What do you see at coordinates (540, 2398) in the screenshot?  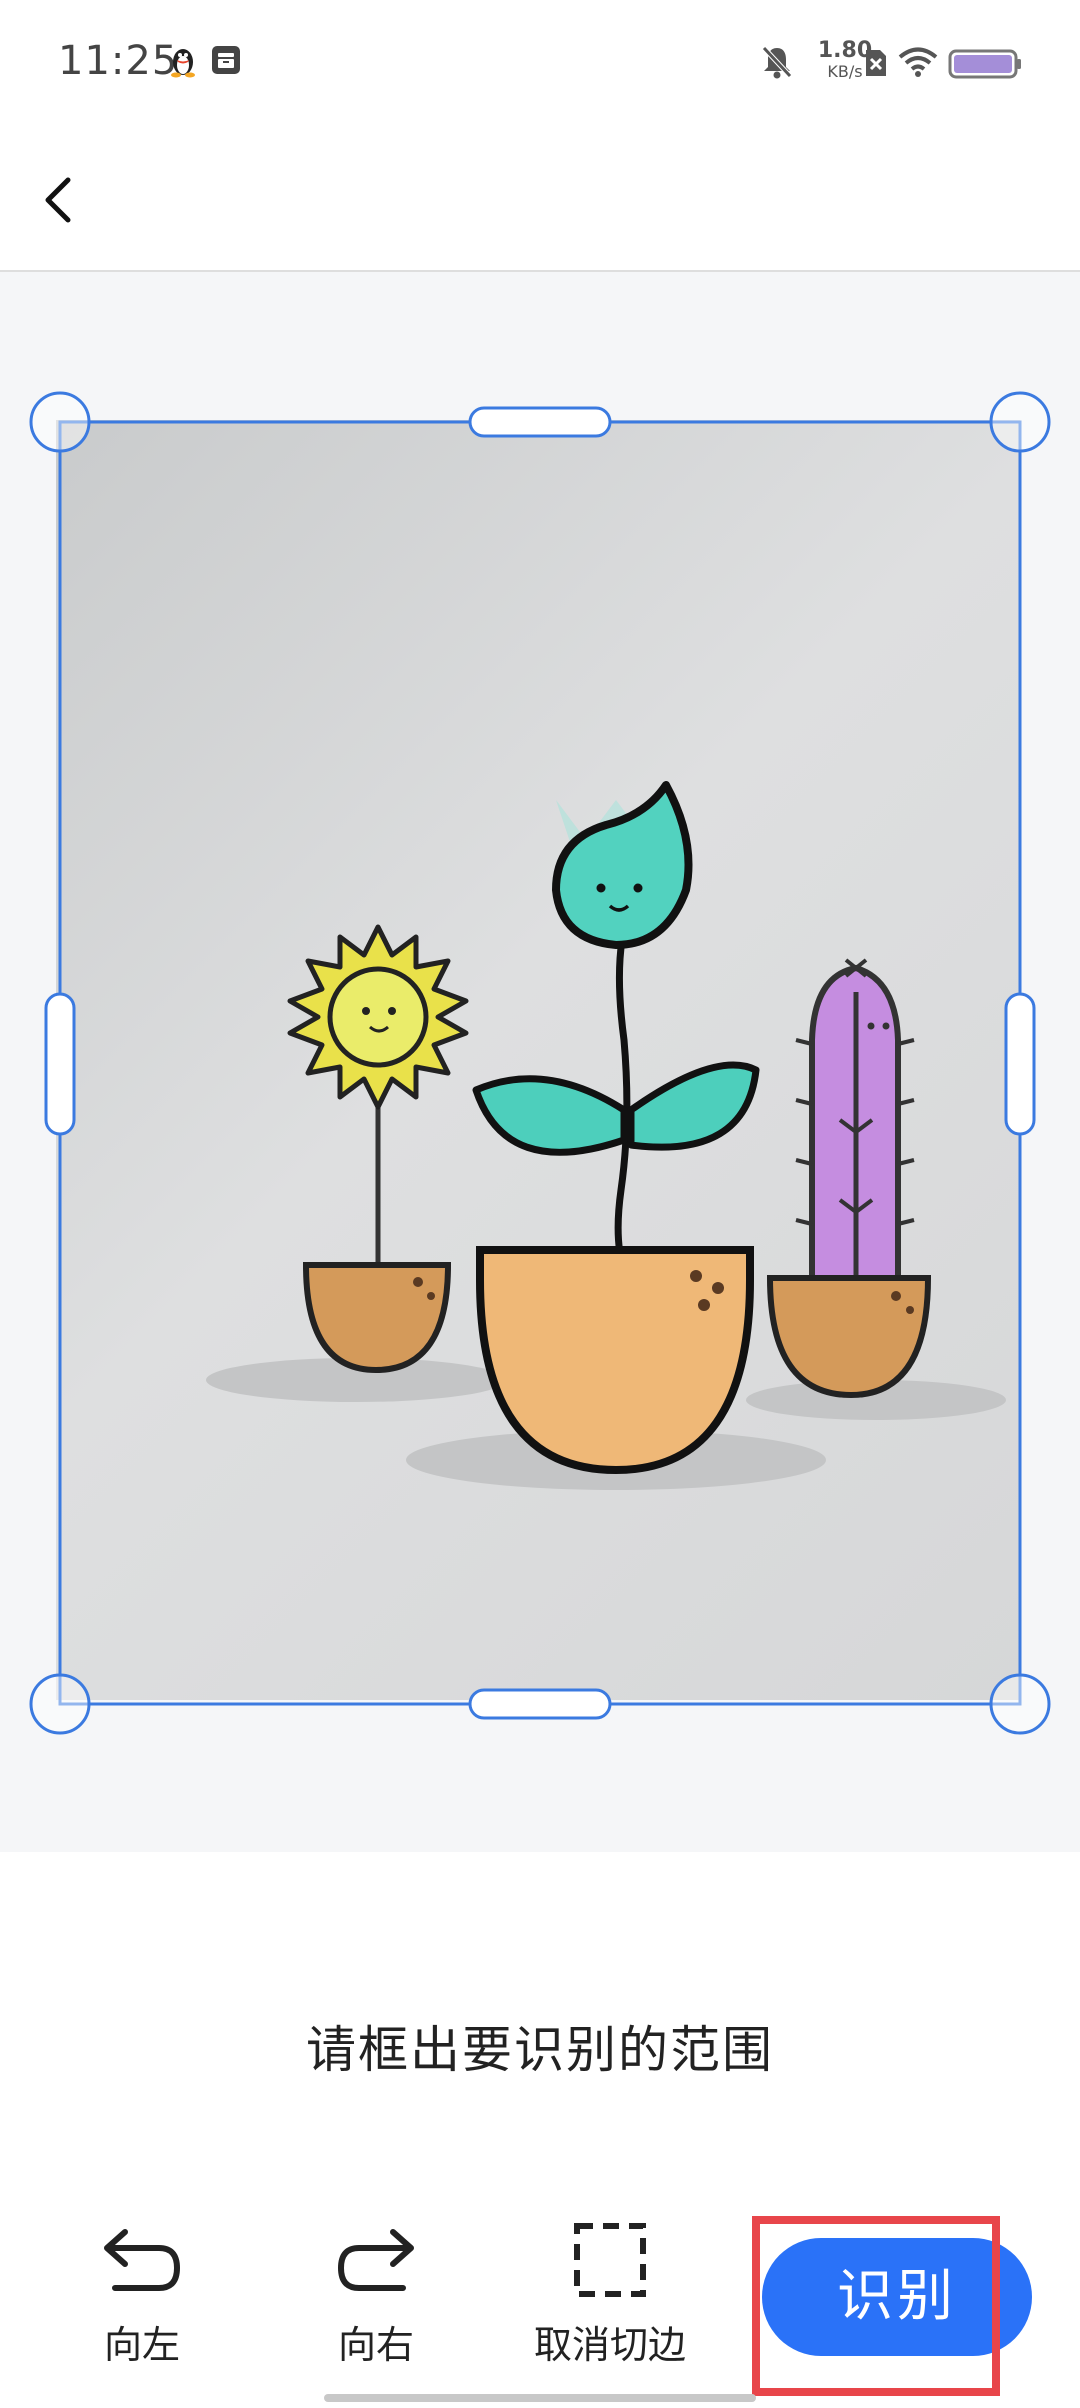 I see `home-indicator` at bounding box center [540, 2398].